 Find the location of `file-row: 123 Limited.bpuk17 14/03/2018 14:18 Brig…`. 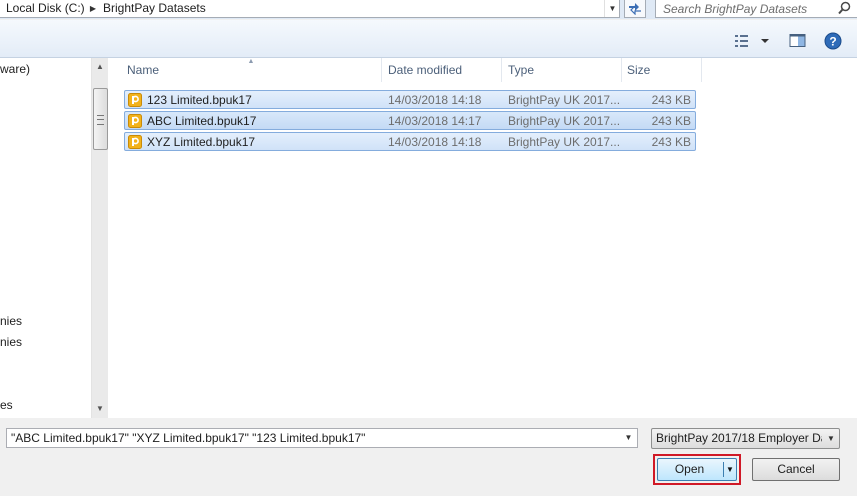

file-row: 123 Limited.bpuk17 14/03/2018 14:18 Brig… is located at coordinates (410, 99).